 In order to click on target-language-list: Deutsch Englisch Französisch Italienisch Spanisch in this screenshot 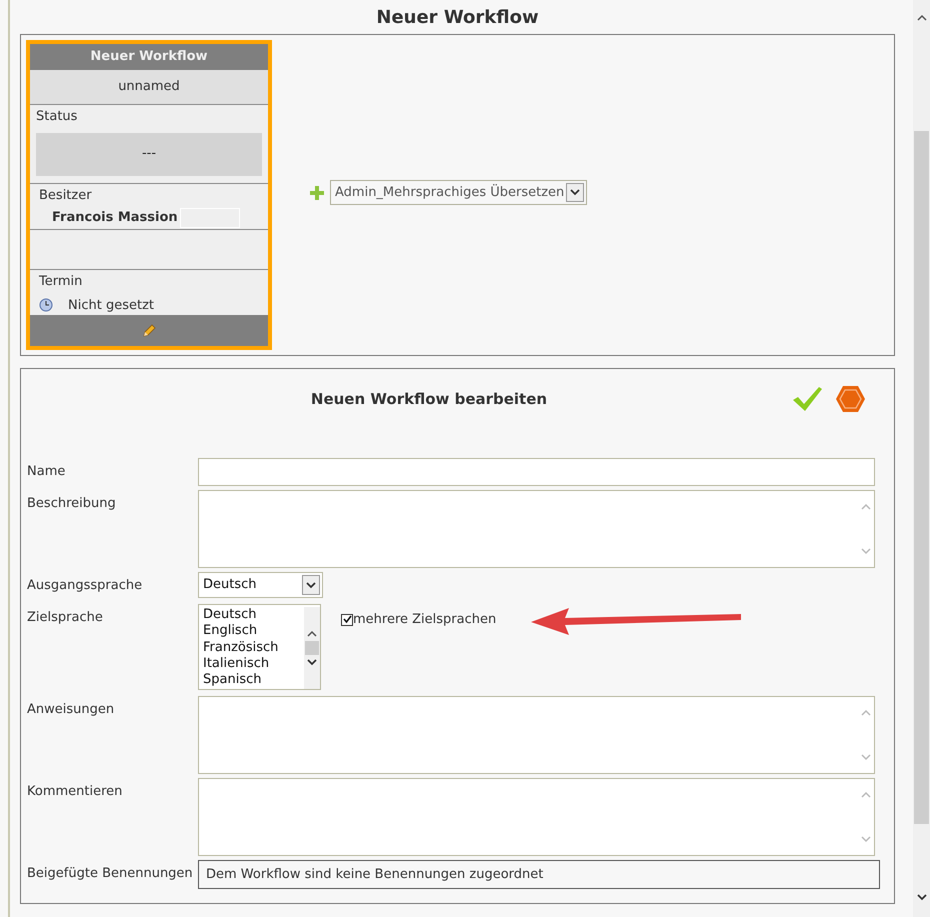, I will do `click(259, 647)`.